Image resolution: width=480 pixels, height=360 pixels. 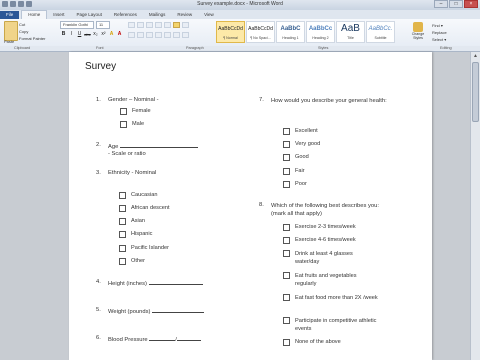 What do you see at coordinates (300, 131) in the screenshot?
I see `option-excellent: Excellent` at bounding box center [300, 131].